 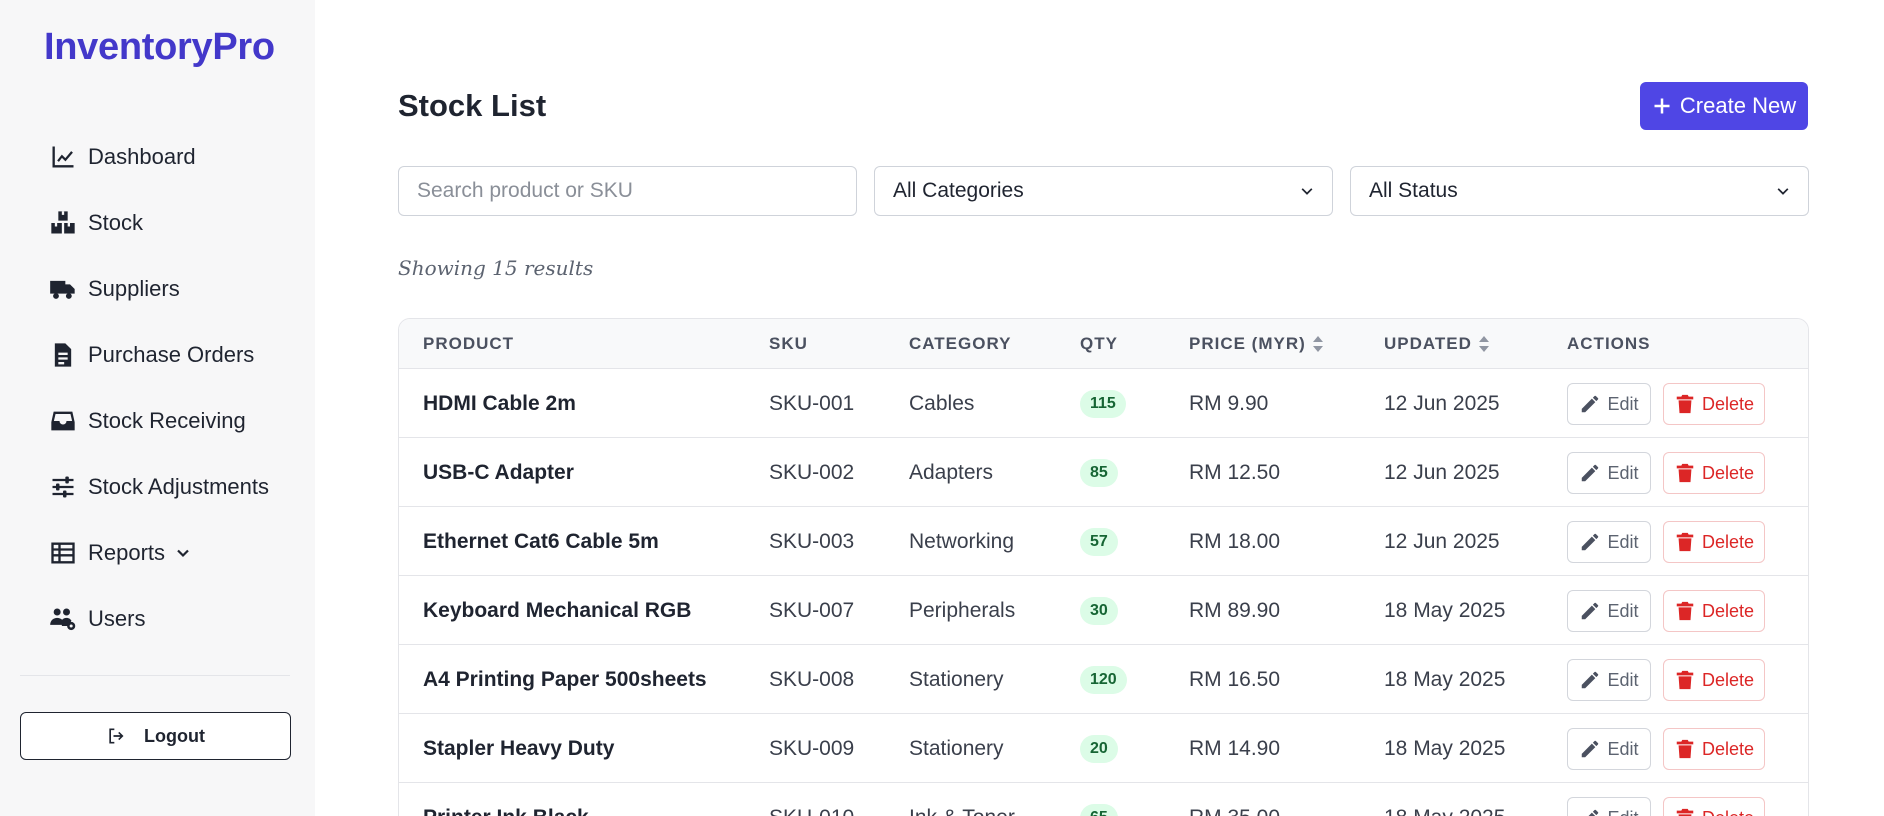 I want to click on column-header-price: PRICE (MYR), so click(x=1256, y=344).